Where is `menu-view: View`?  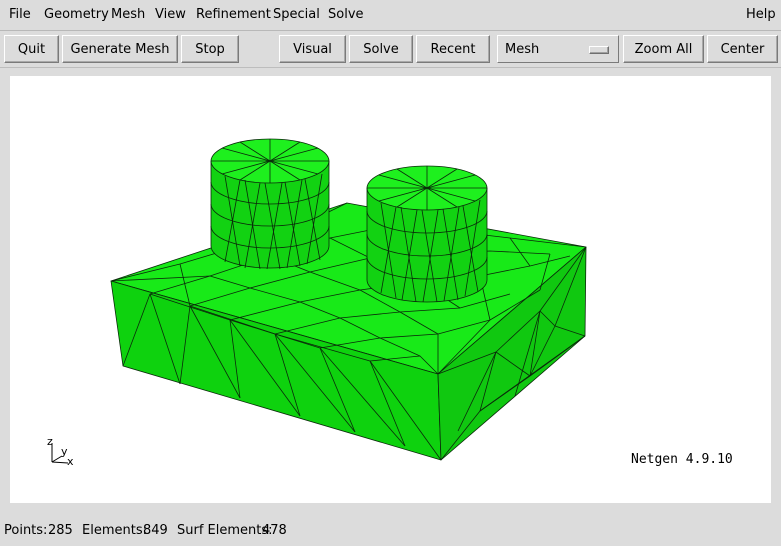 menu-view: View is located at coordinates (170, 15).